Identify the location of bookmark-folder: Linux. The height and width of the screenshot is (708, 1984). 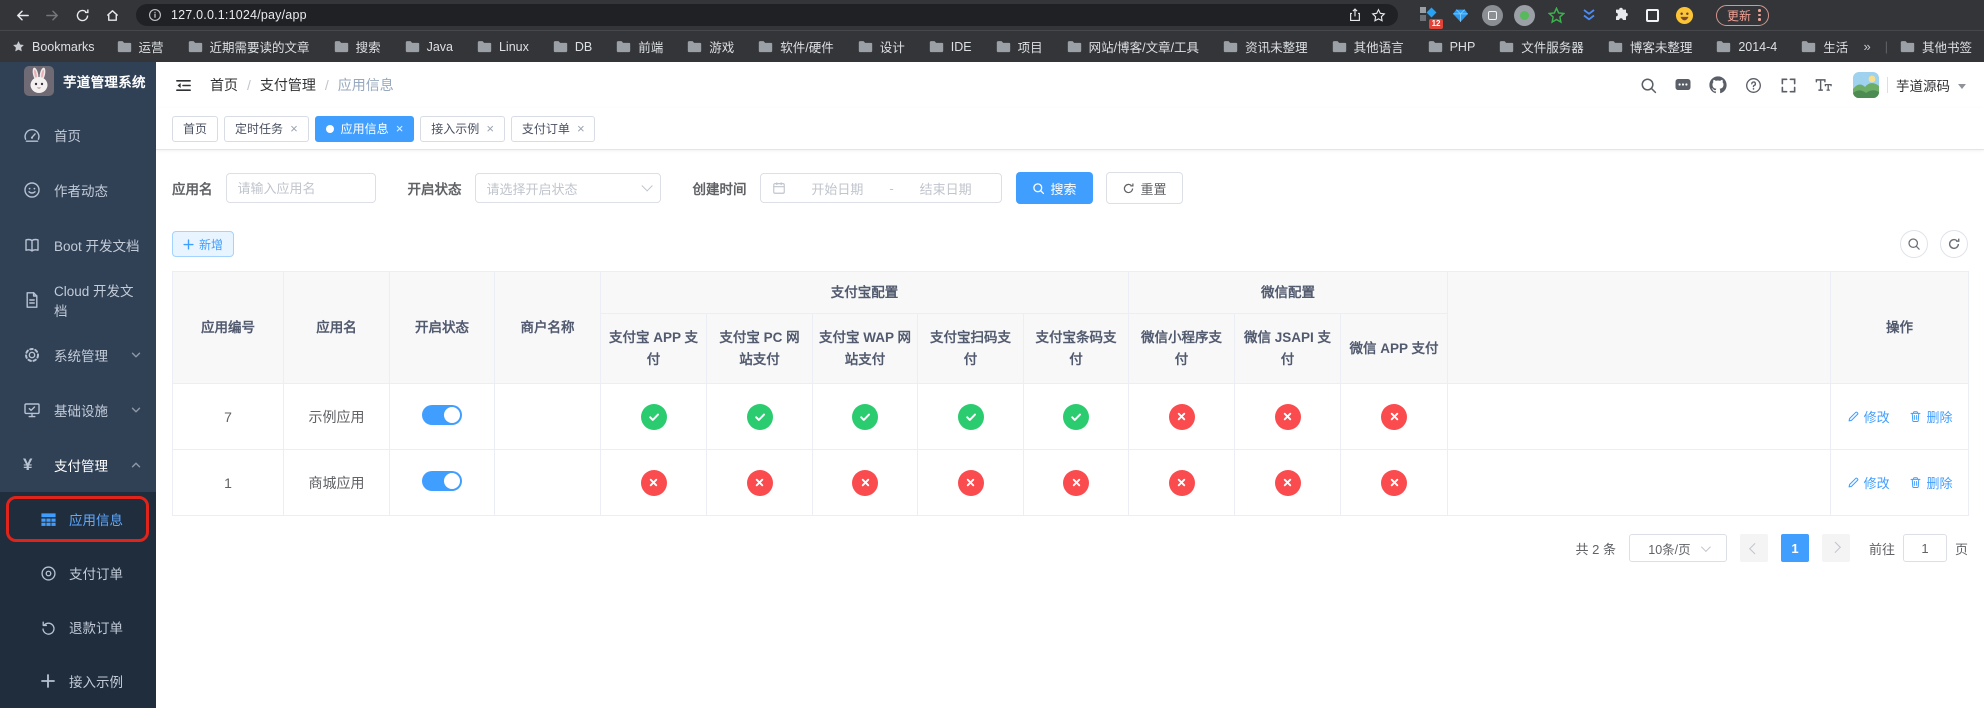
(503, 47).